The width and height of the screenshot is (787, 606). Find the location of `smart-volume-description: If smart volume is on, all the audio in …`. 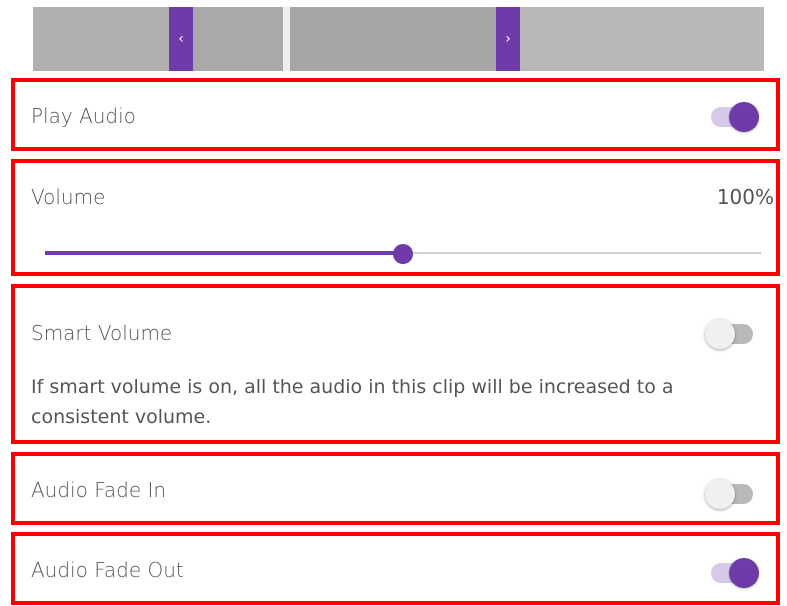

smart-volume-description: If smart volume is on, all the audio in … is located at coordinates (352, 402).